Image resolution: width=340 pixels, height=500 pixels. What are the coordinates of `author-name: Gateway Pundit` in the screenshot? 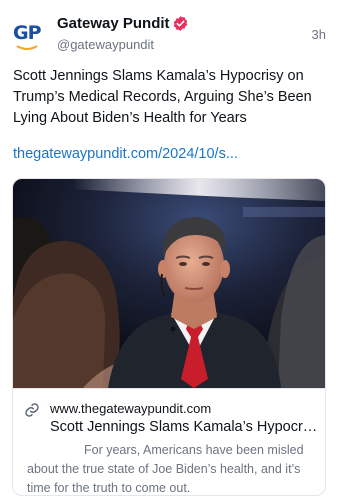 It's located at (113, 23).